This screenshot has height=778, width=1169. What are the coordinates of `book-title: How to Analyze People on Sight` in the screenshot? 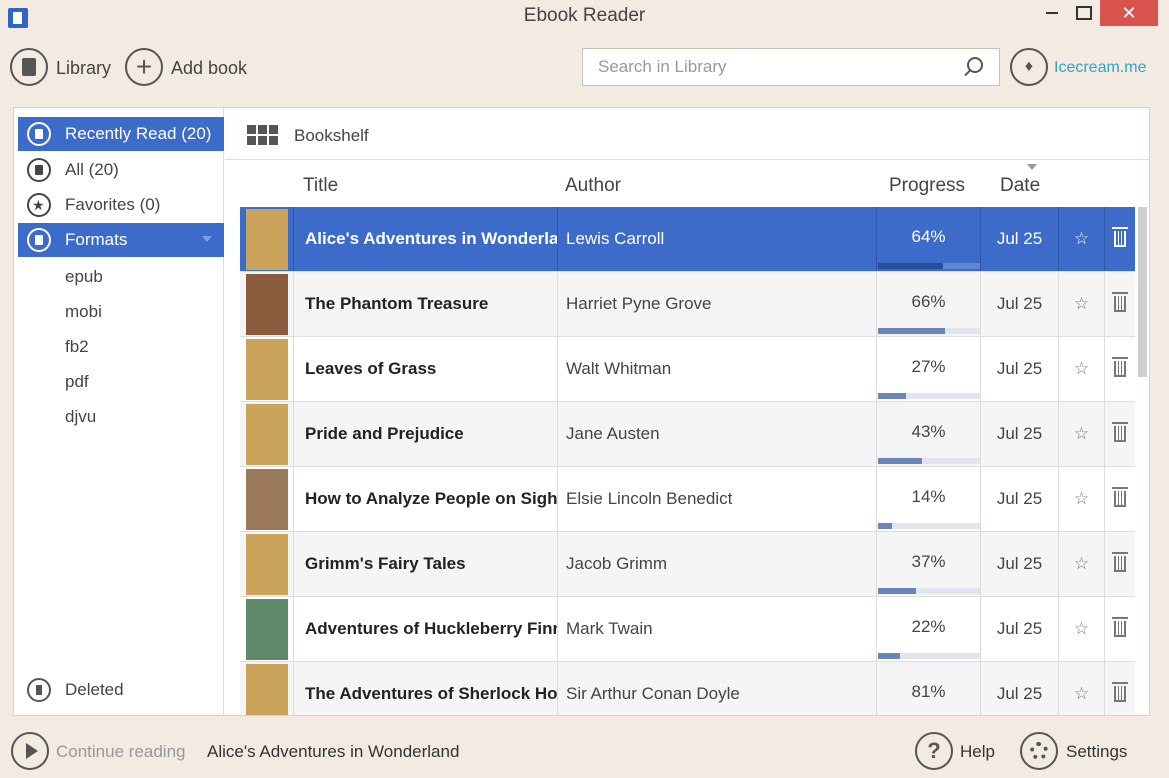 It's located at (425, 499).